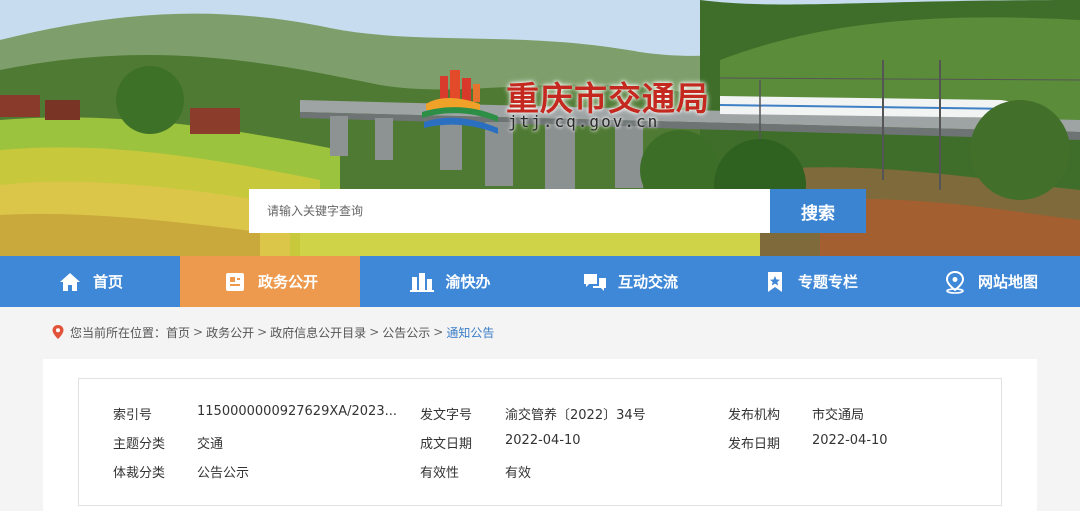 The image size is (1080, 511). Describe the element at coordinates (509, 211) in the screenshot. I see `search-input` at that location.